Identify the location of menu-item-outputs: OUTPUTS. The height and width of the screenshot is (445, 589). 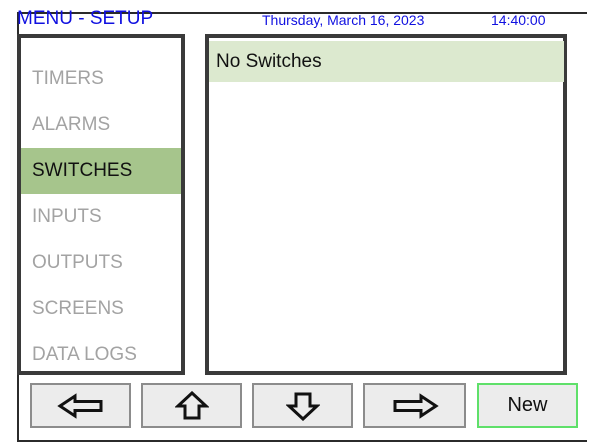
(101, 263).